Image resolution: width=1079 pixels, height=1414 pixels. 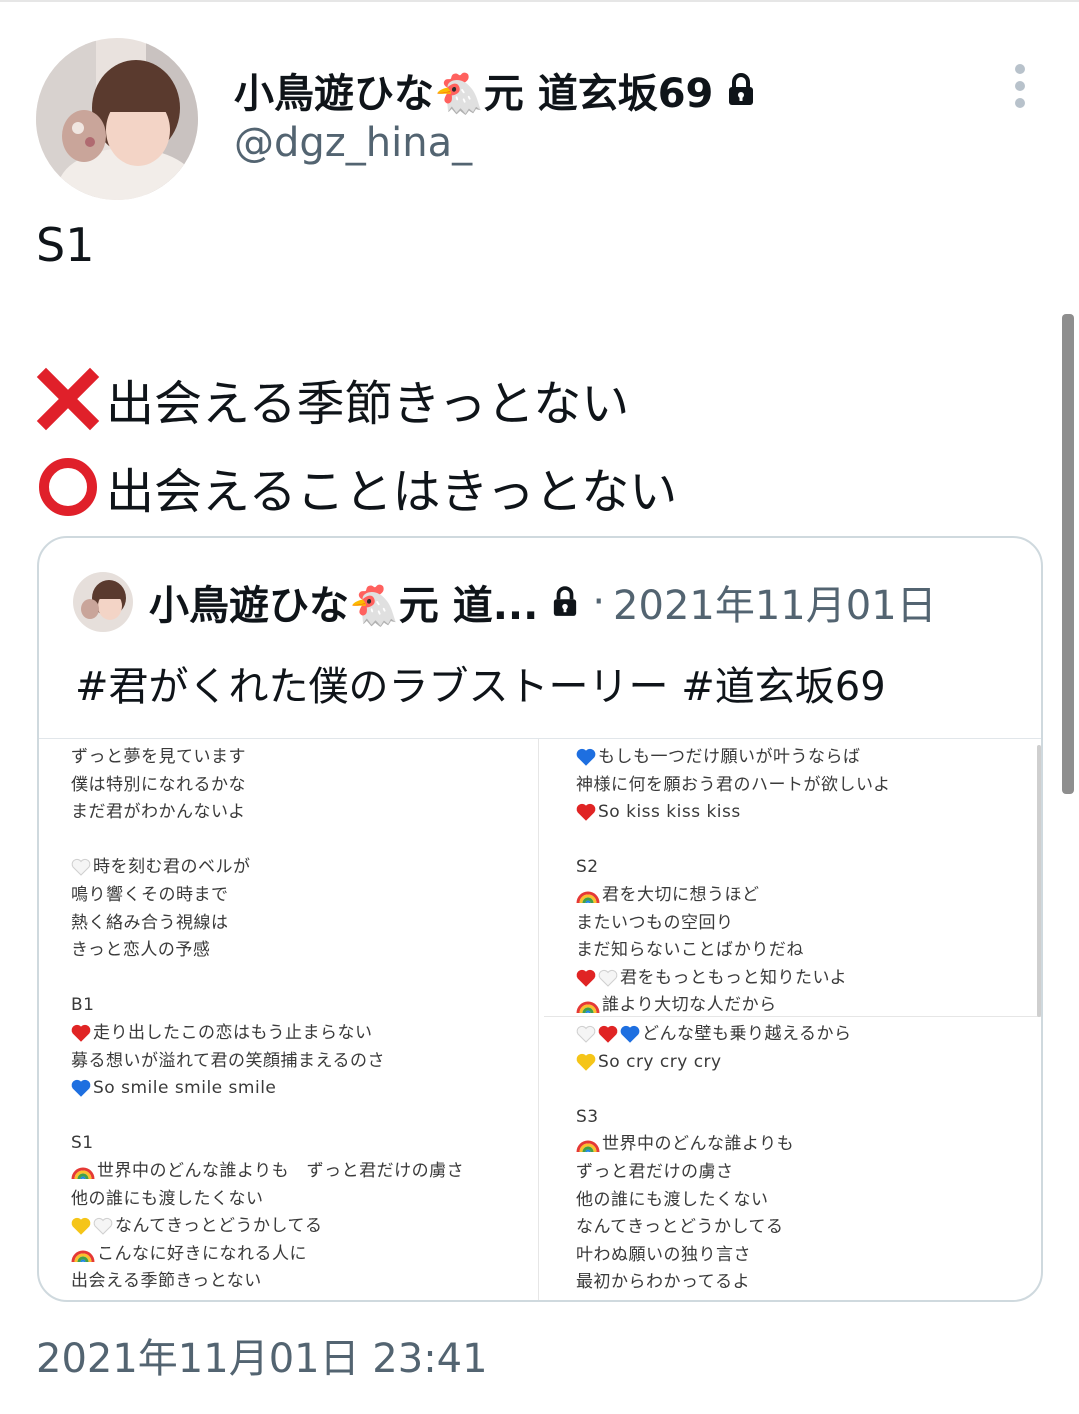 I want to click on lyric-text: またいつもの空回り, so click(x=655, y=922).